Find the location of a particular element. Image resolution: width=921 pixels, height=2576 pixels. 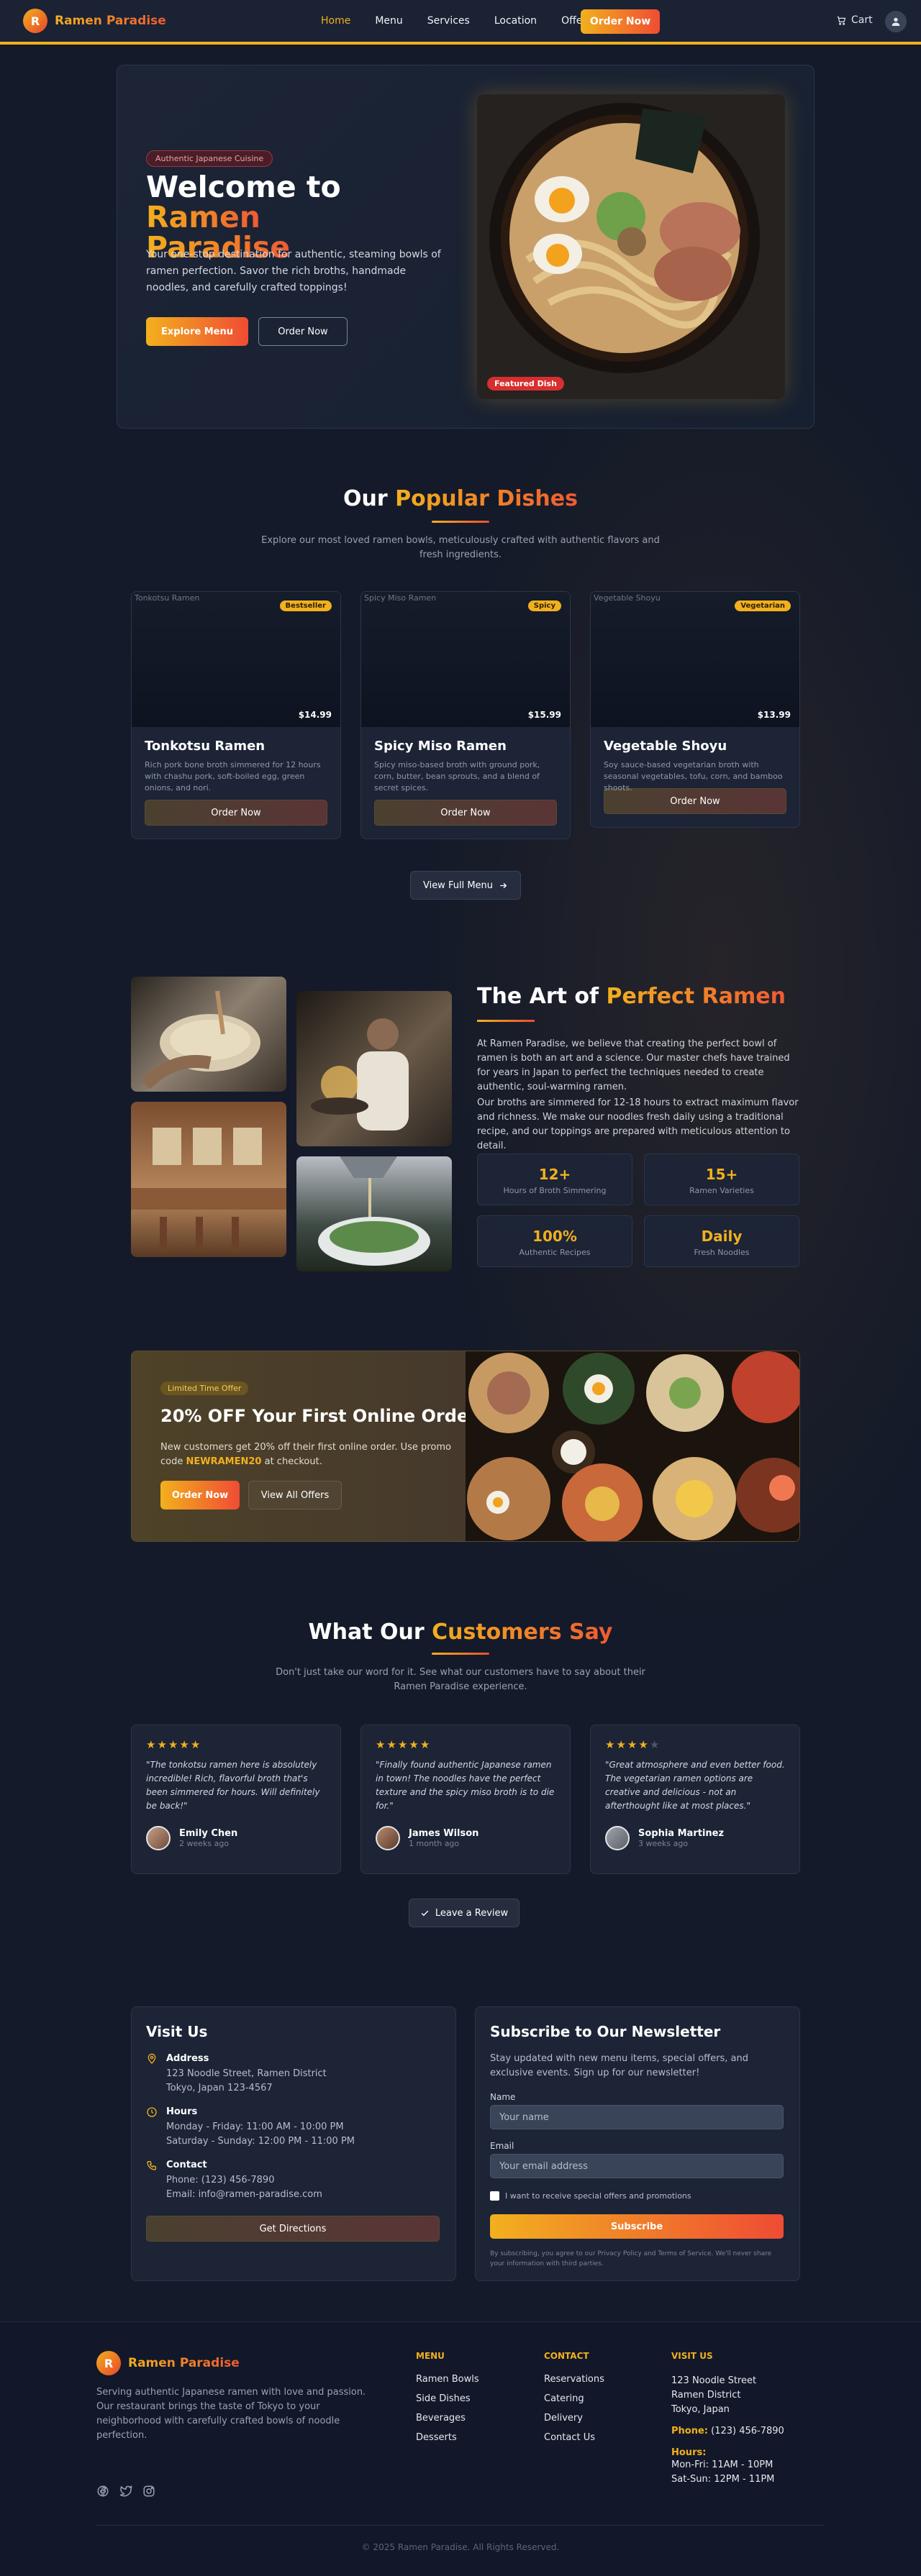

cart-link: Cart is located at coordinates (854, 20).